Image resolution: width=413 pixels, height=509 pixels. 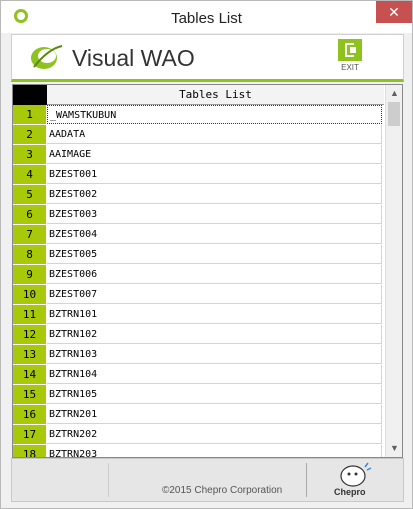 I want to click on row-number: 3, so click(x=30, y=155).